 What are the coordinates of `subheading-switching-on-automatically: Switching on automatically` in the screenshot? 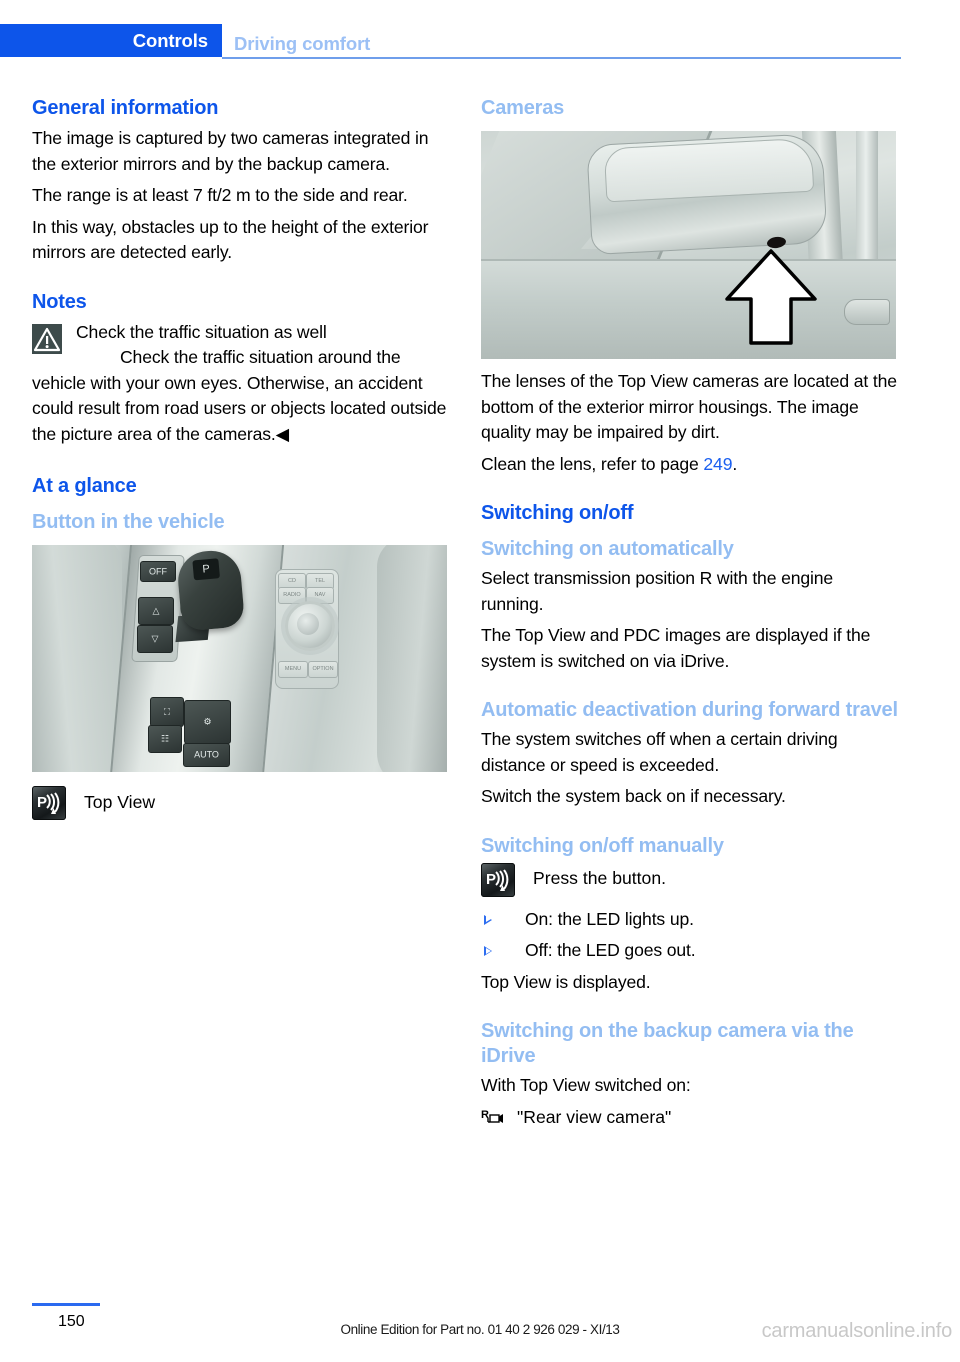 It's located at (607, 549).